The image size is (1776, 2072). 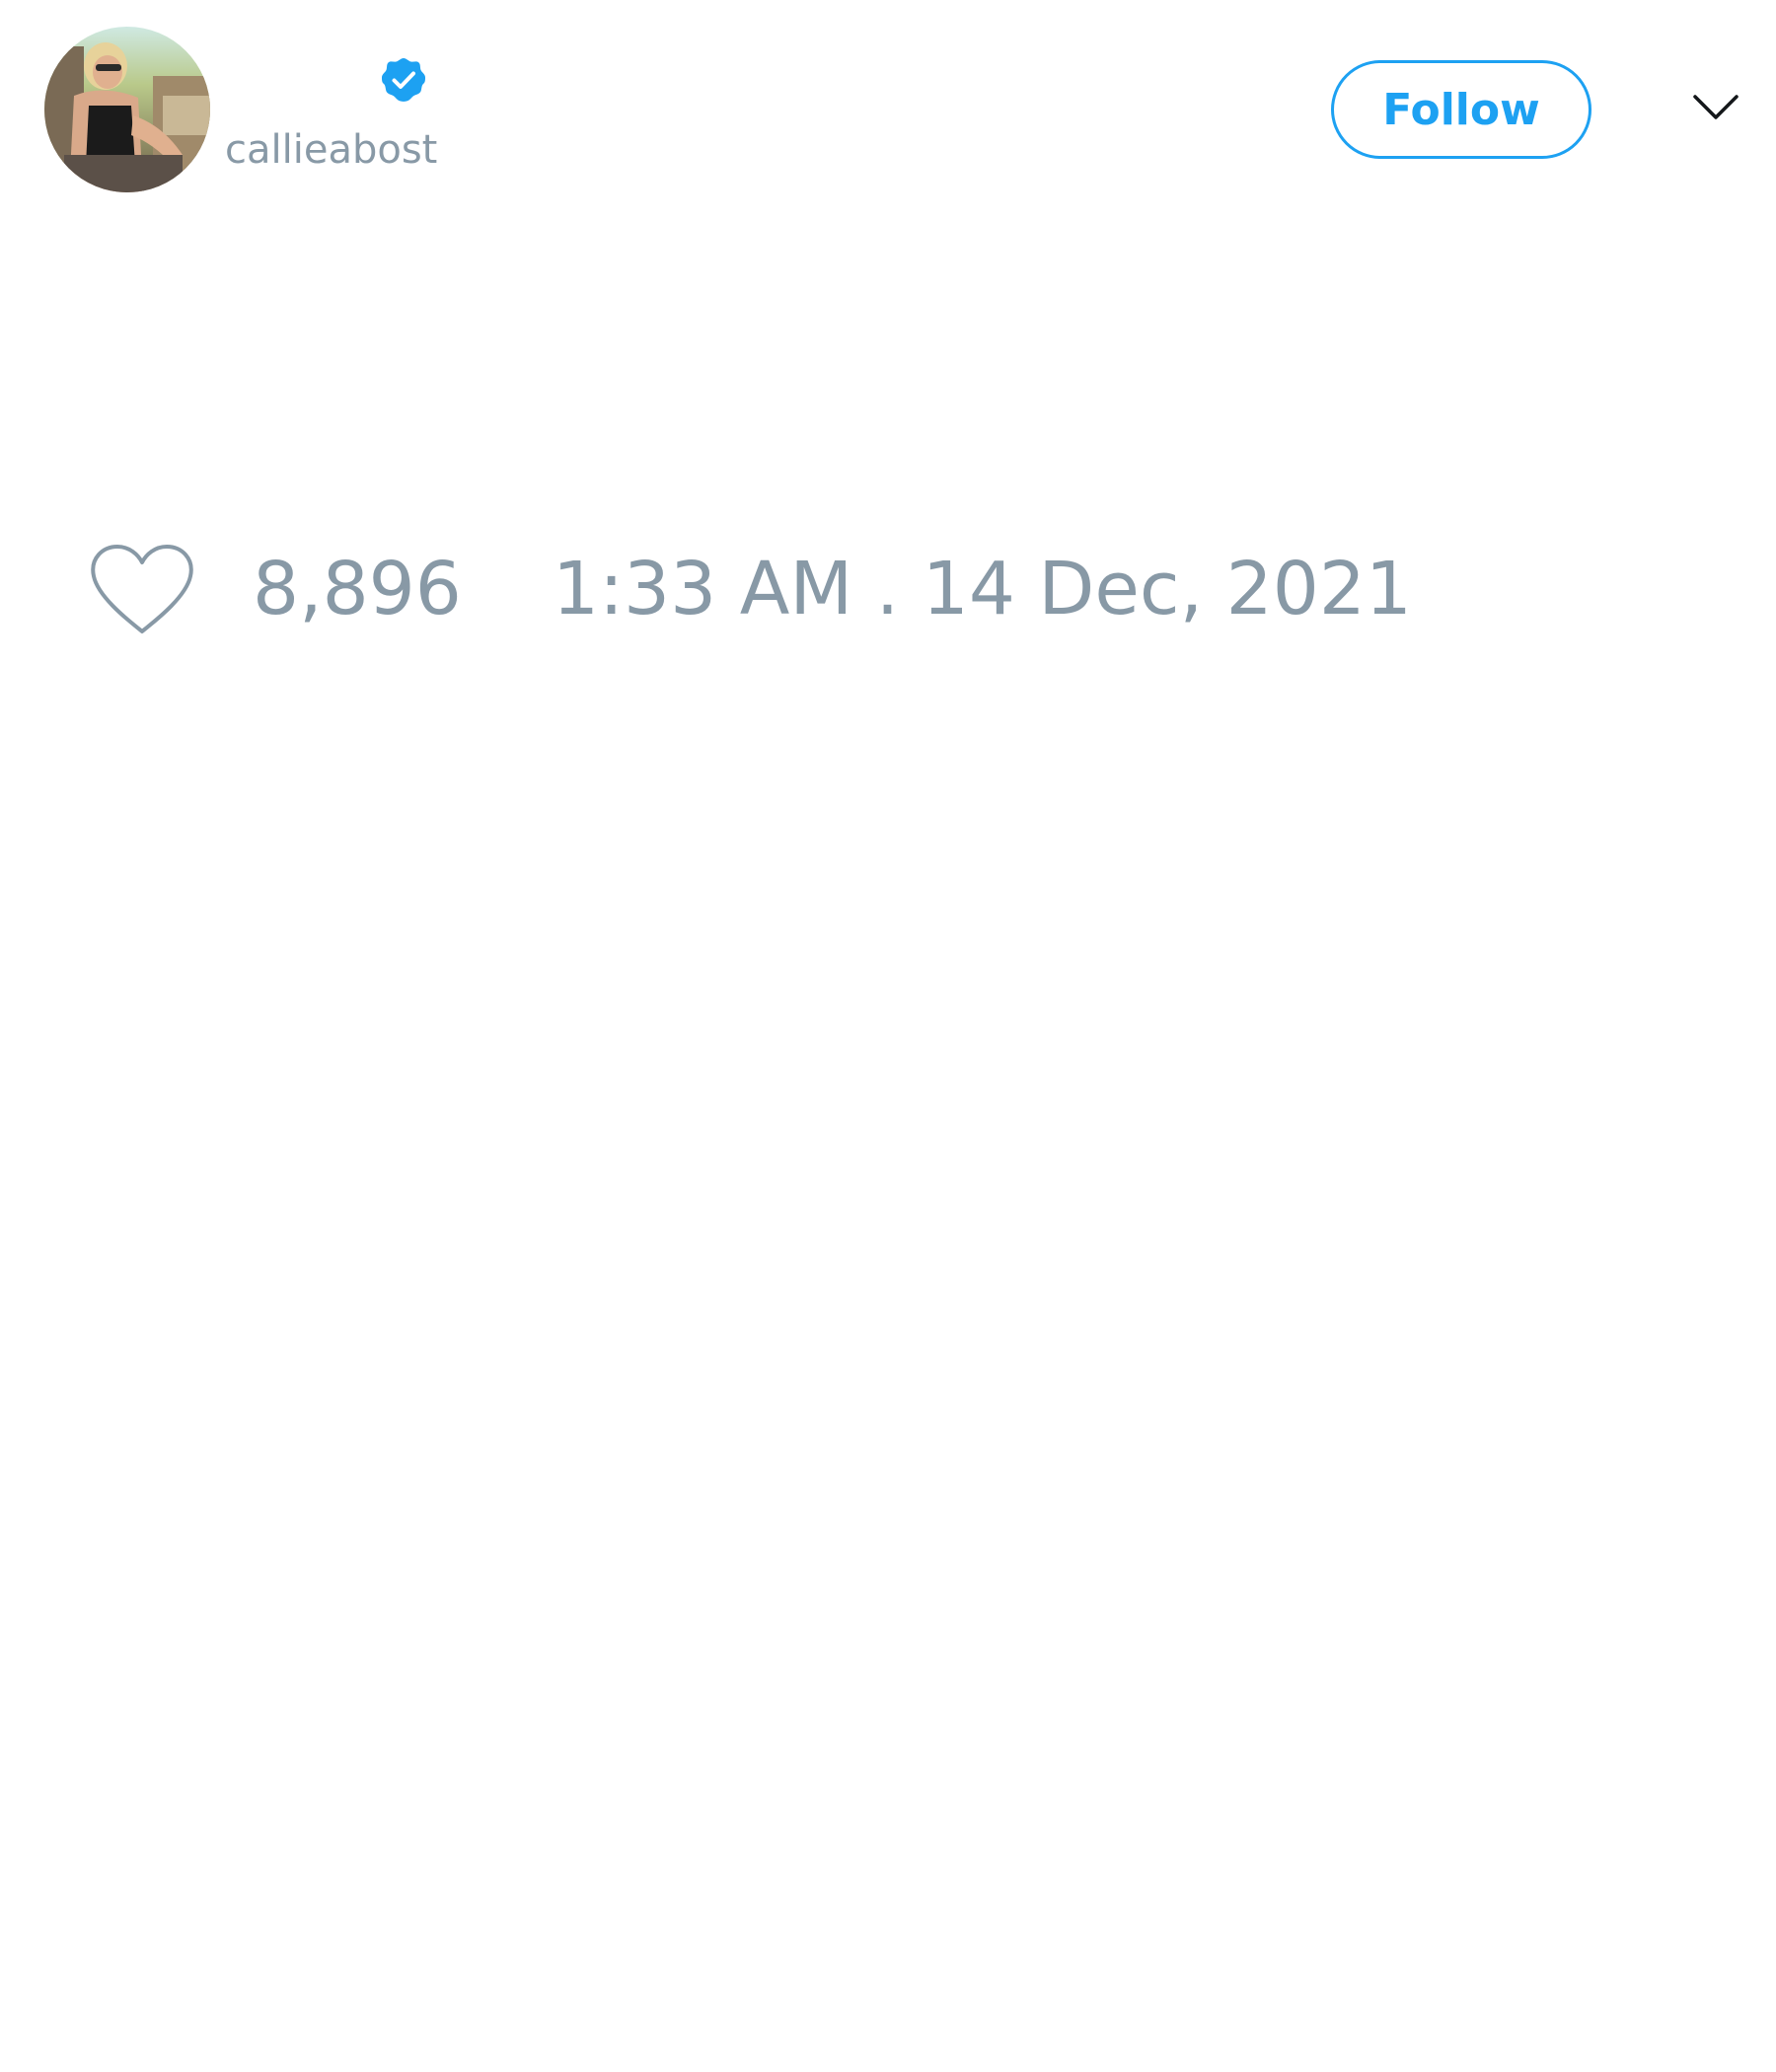 I want to click on follow-button: Follow, so click(x=1461, y=110).